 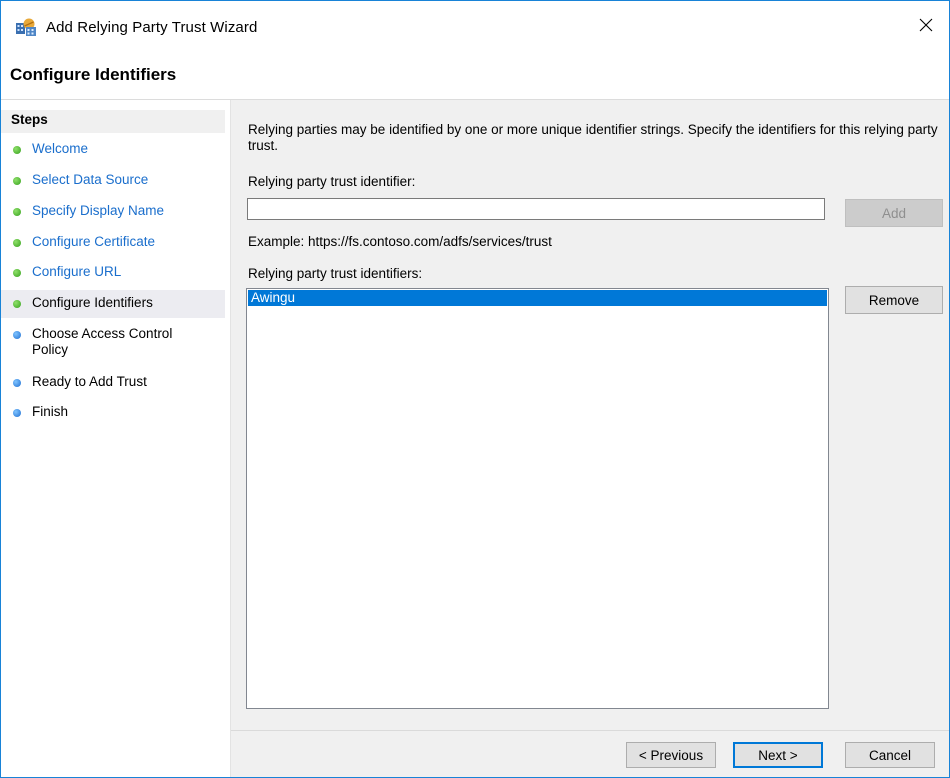 I want to click on step-configure-certificate: Configure Certificate, so click(x=113, y=243).